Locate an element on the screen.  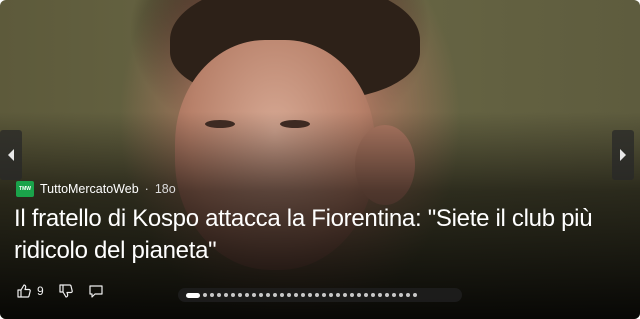
like-count: 9 is located at coordinates (40, 291).